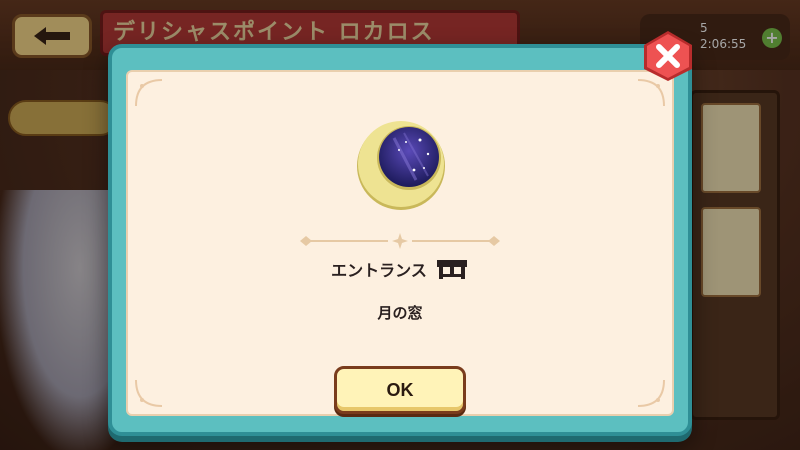 The image size is (800, 450). What do you see at coordinates (401, 165) in the screenshot?
I see `crescent-moon-window-icon` at bounding box center [401, 165].